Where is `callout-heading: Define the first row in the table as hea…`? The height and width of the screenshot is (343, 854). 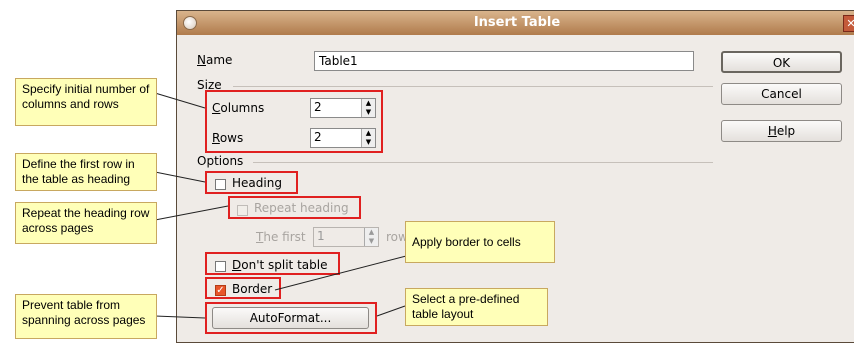
callout-heading: Define the first row in the table as hea… is located at coordinates (86, 172).